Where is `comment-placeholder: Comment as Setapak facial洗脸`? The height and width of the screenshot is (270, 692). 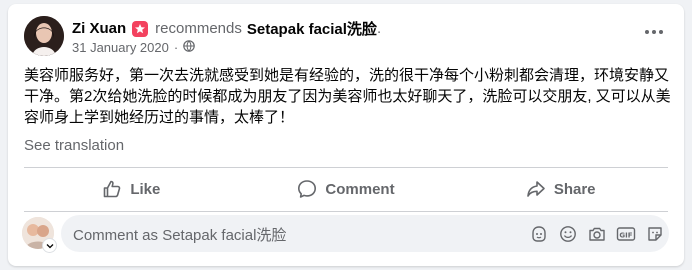 comment-placeholder: Comment as Setapak facial洗脸 is located at coordinates (180, 235).